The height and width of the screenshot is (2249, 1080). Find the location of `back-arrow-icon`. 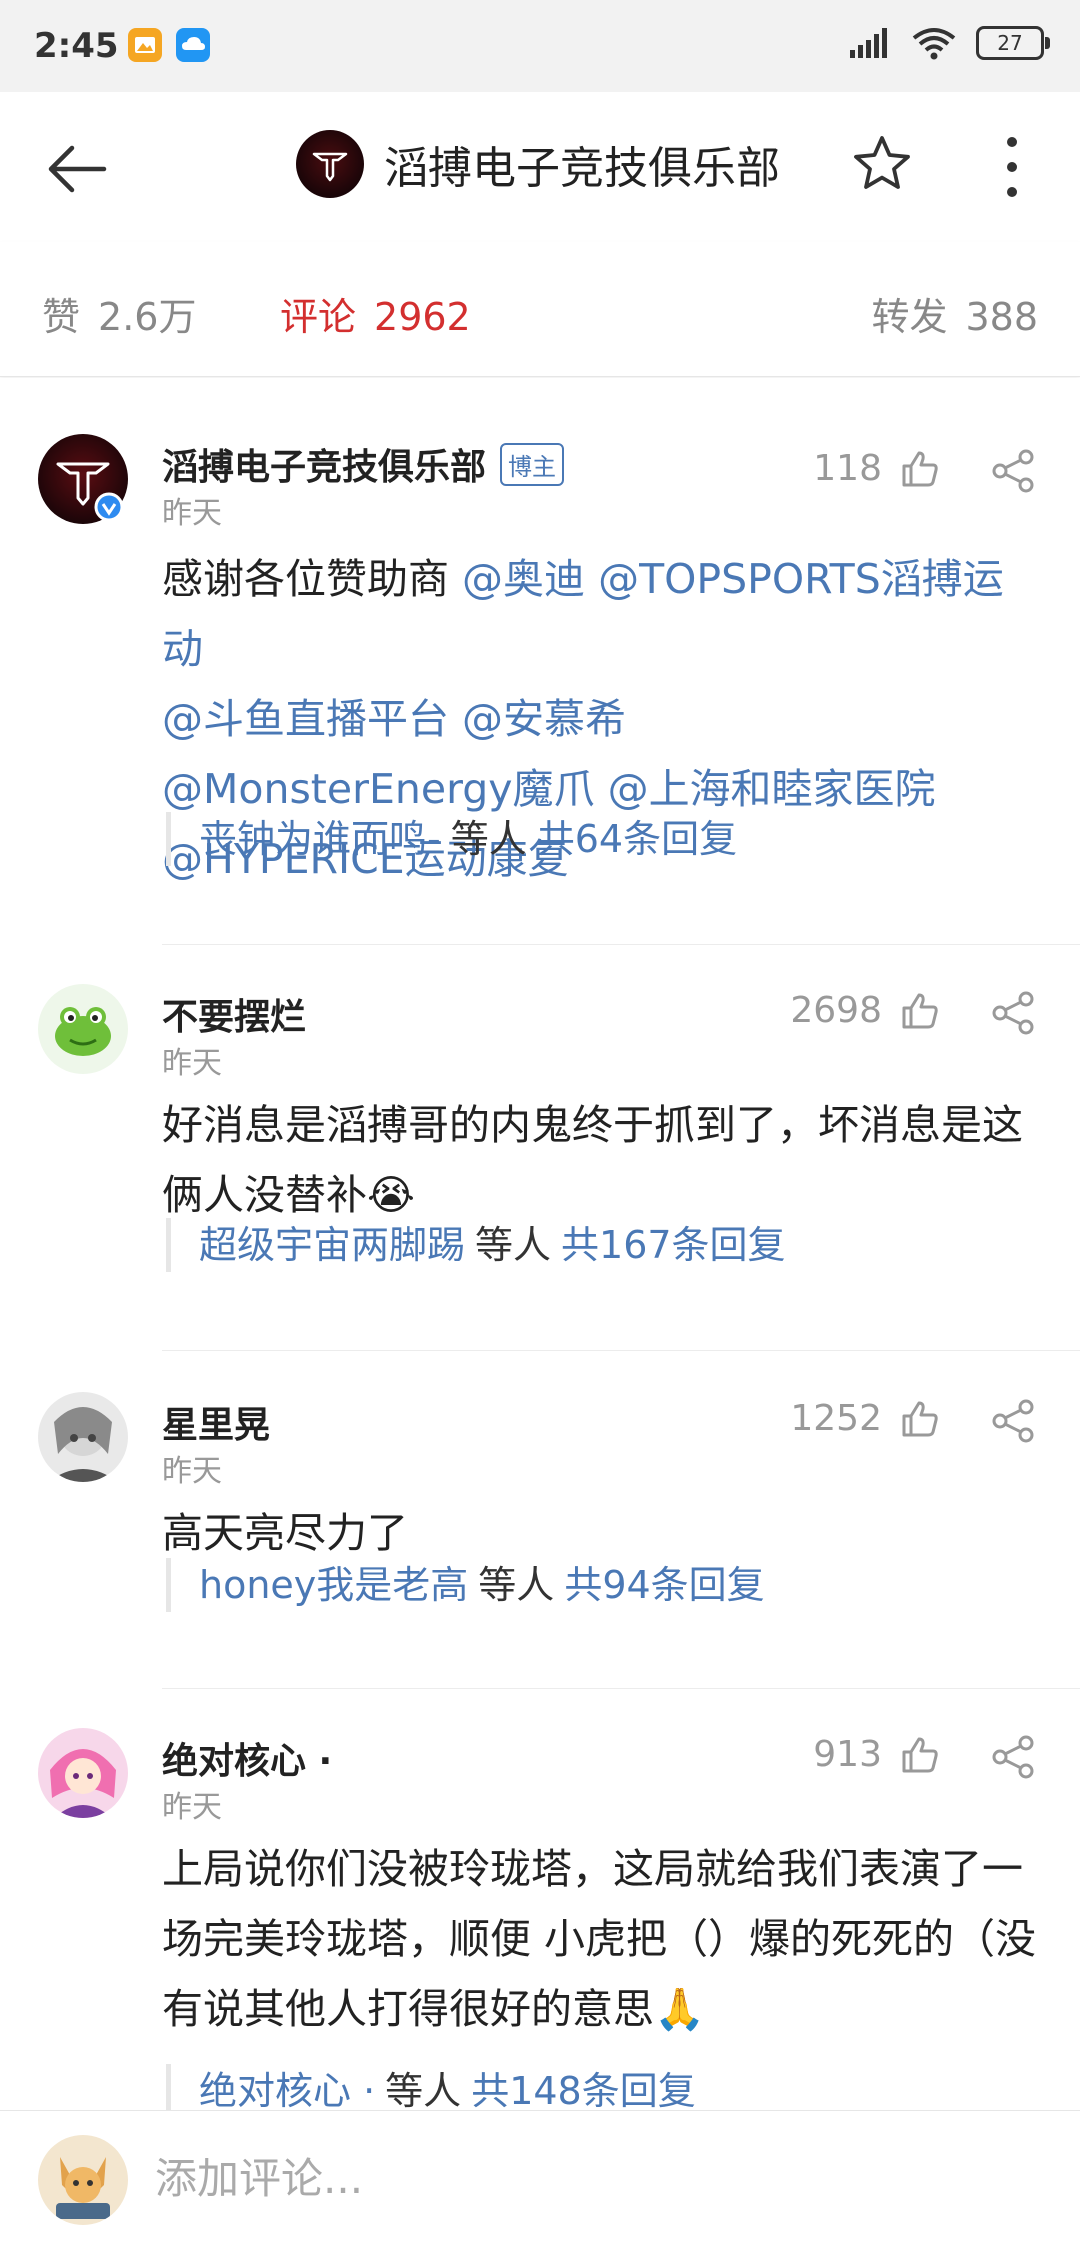

back-arrow-icon is located at coordinates (77, 169).